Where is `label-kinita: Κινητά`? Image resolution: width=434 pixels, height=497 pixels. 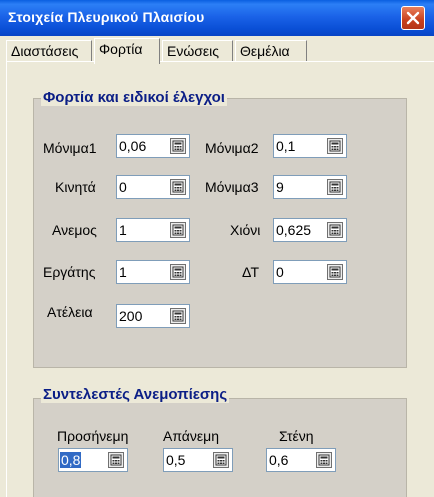 label-kinita: Κινητά is located at coordinates (75, 187).